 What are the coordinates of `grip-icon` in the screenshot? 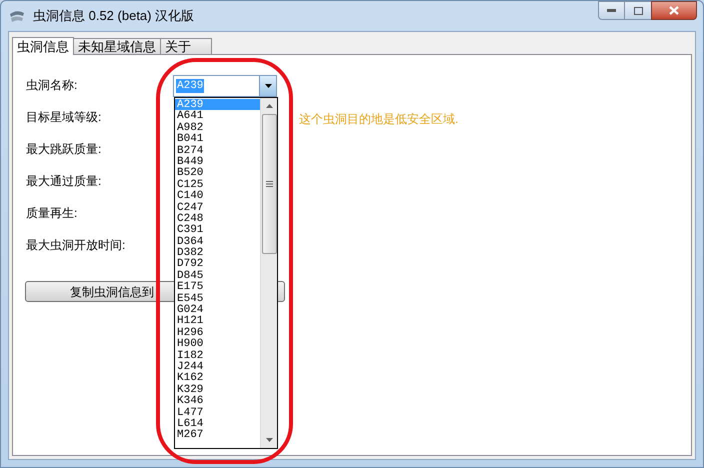 It's located at (269, 184).